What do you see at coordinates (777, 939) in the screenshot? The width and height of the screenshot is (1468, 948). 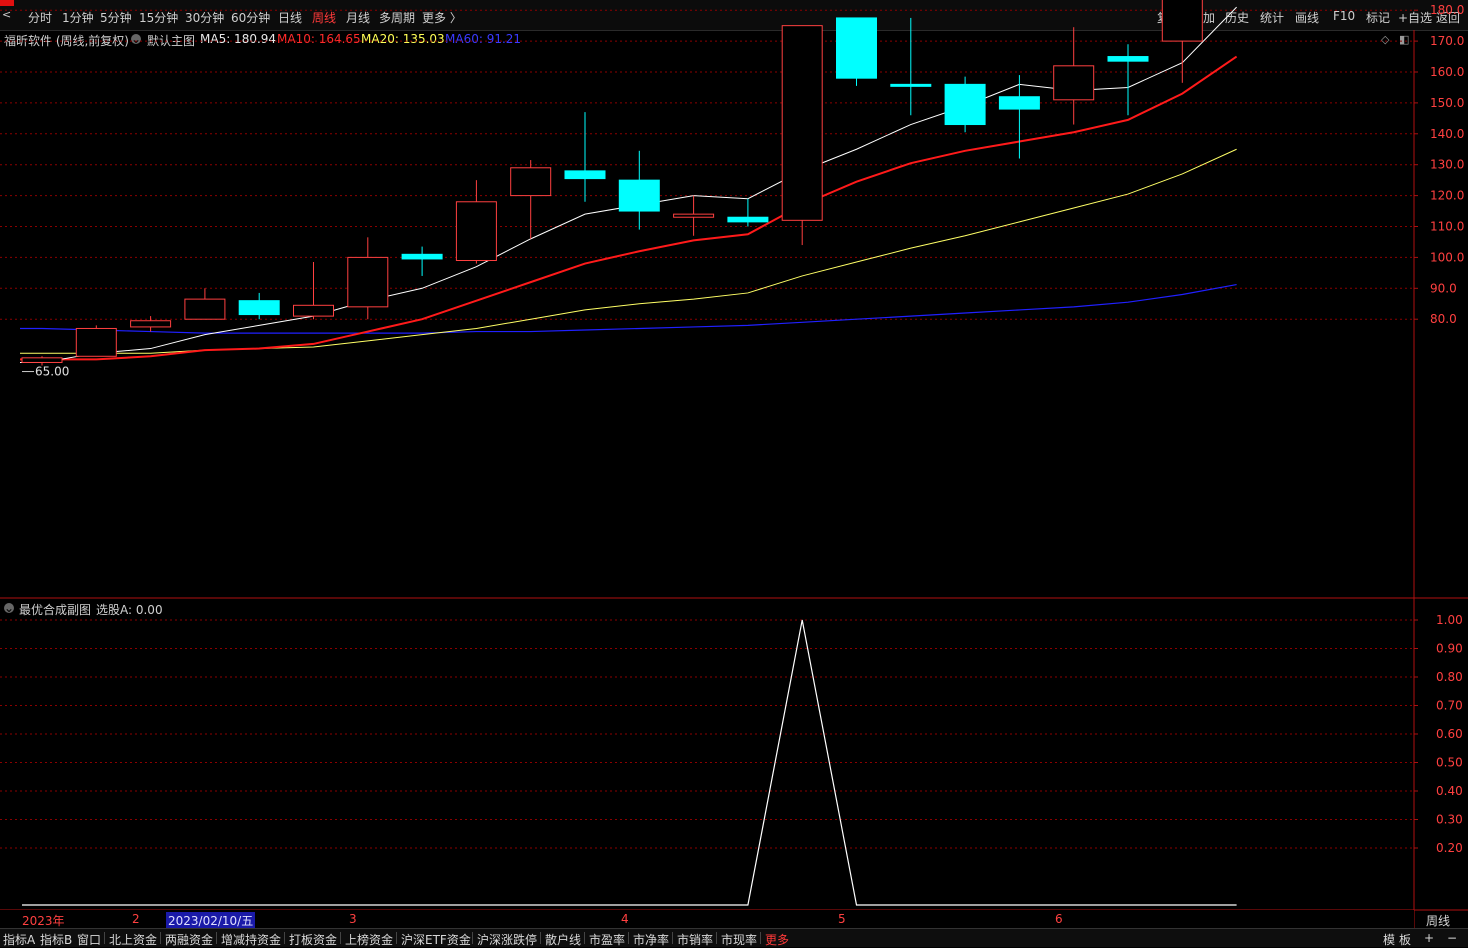 I see `tab-more: 更多` at bounding box center [777, 939].